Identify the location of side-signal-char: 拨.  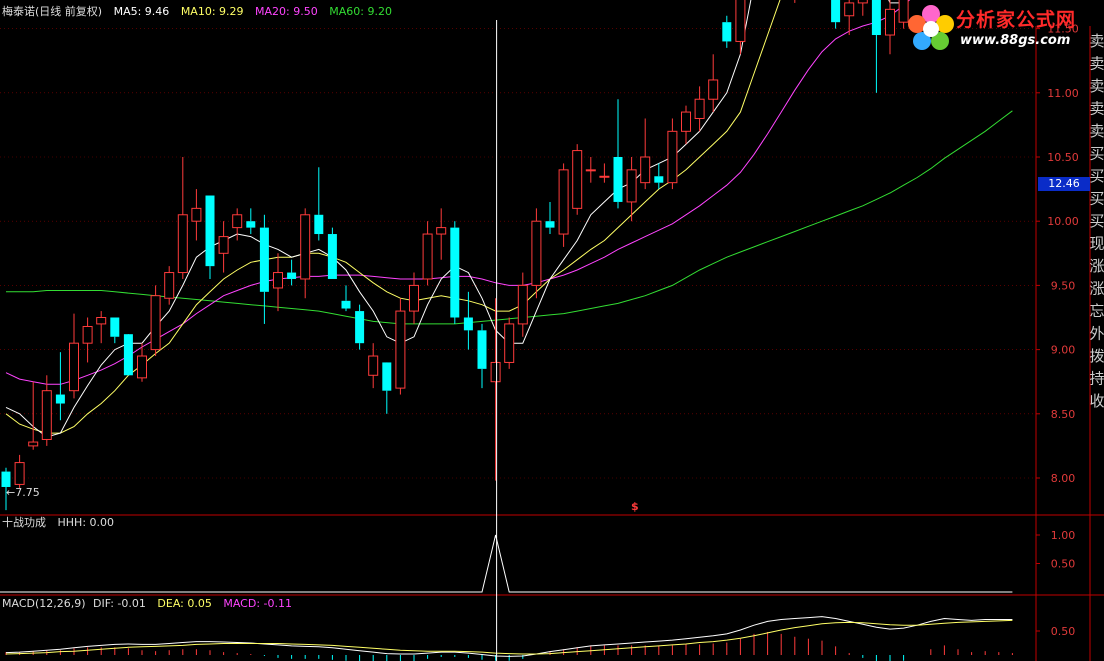
(1096, 356).